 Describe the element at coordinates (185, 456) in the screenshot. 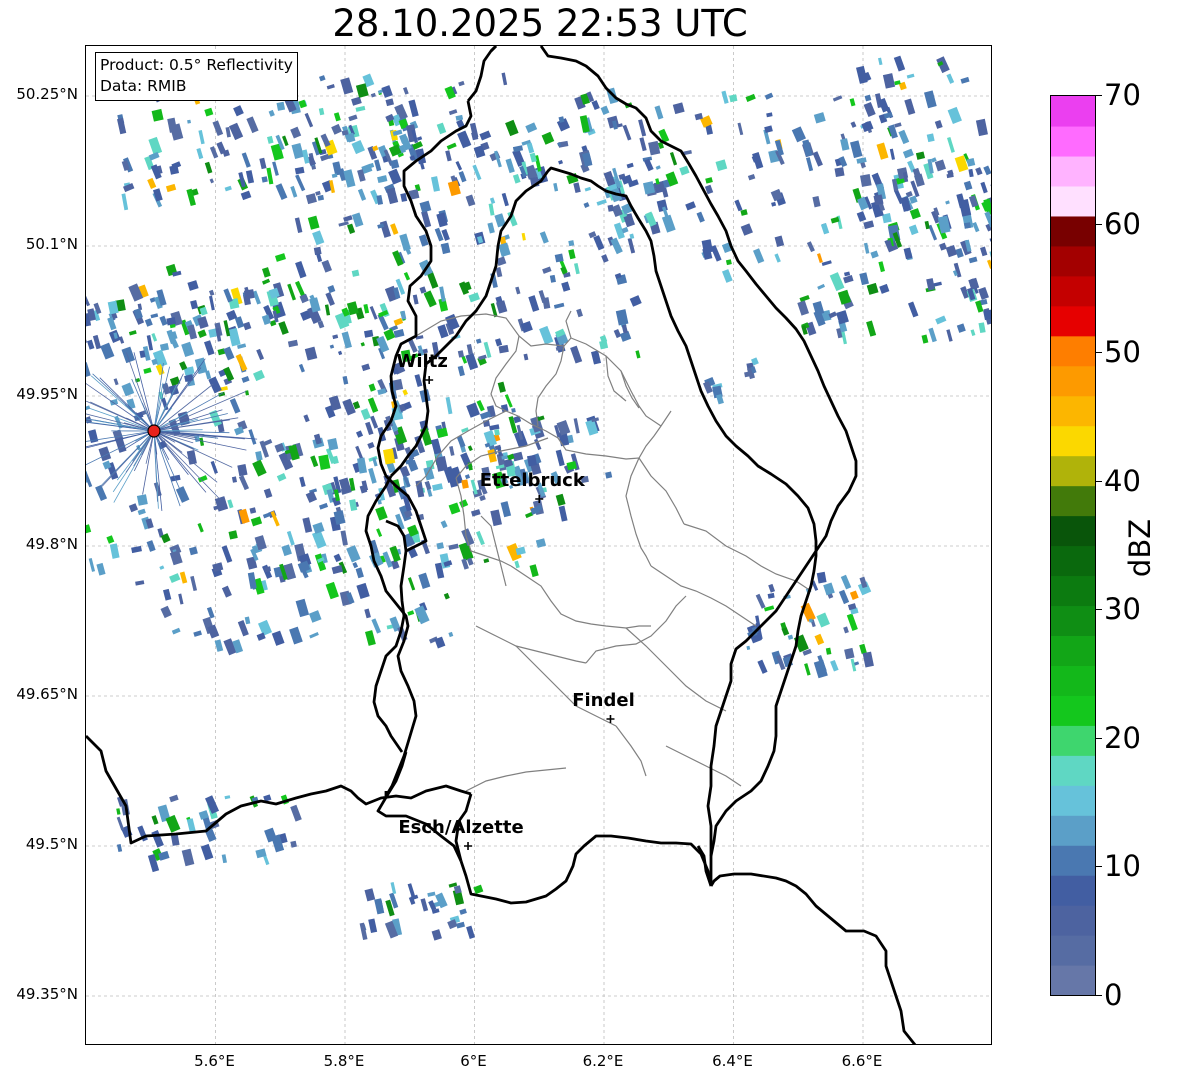

I see `clutter-ray` at that location.